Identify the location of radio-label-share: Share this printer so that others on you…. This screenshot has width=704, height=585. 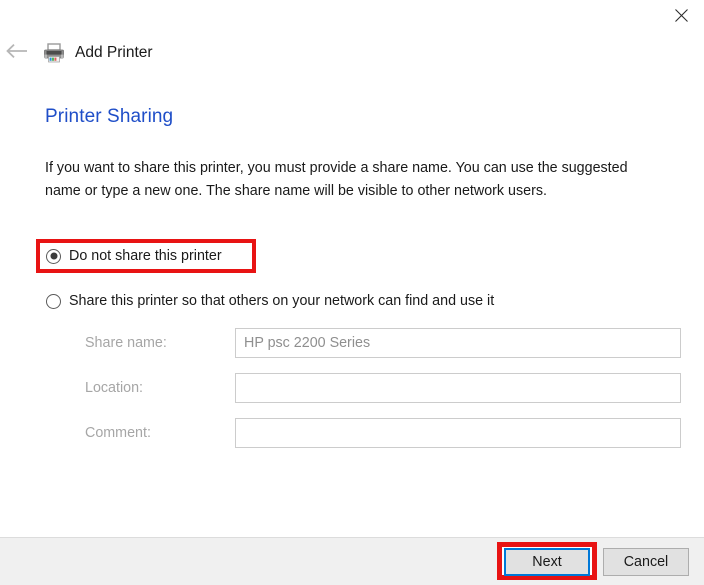
(282, 301).